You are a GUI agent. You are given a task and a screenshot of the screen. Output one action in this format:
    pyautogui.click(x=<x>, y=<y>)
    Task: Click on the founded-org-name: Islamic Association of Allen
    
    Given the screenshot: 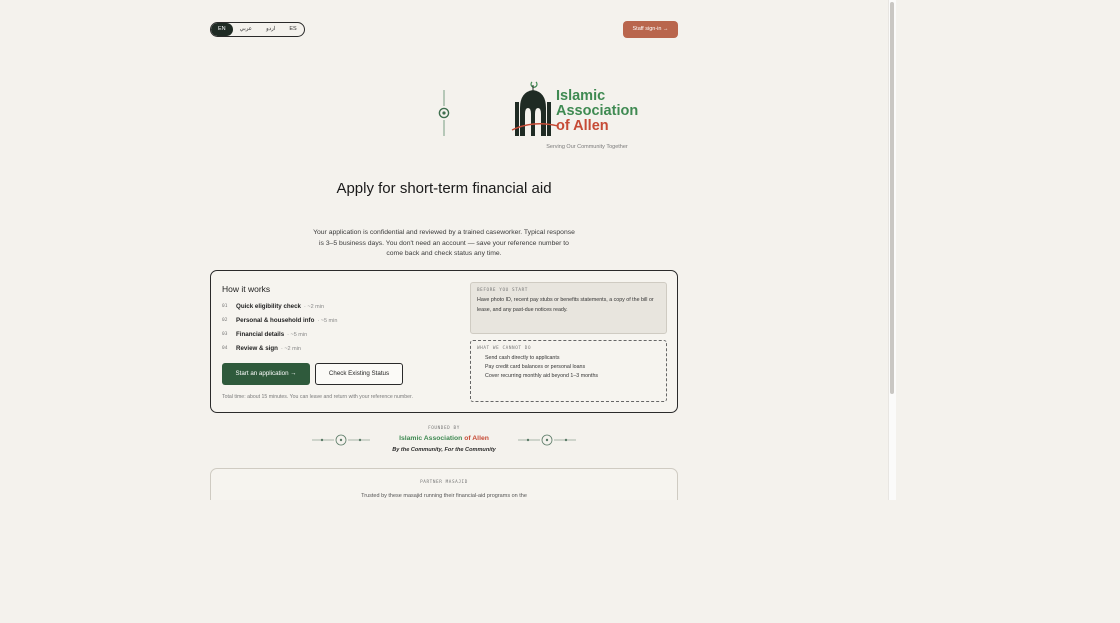 What is the action you would take?
    pyautogui.click(x=444, y=438)
    